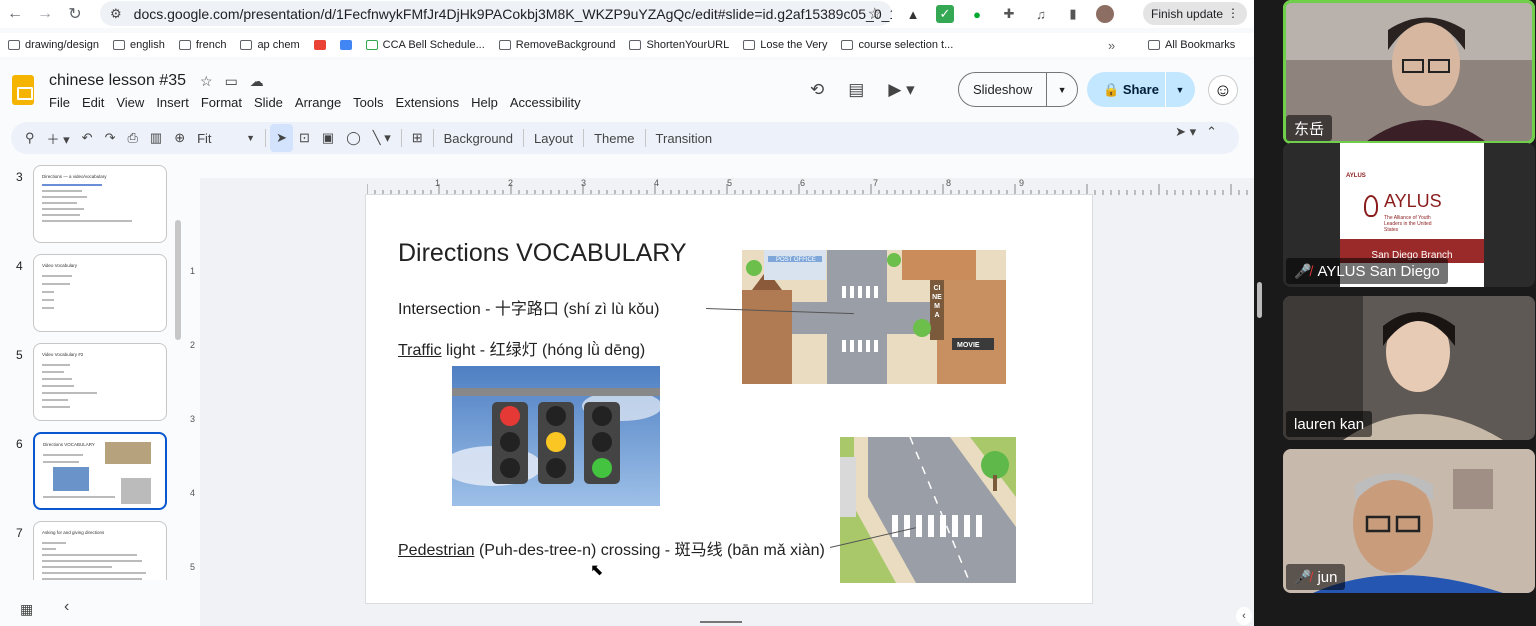 This screenshot has height=626, width=1536. What do you see at coordinates (679, 45) in the screenshot?
I see `bookmark-item: ShortenYourURL` at bounding box center [679, 45].